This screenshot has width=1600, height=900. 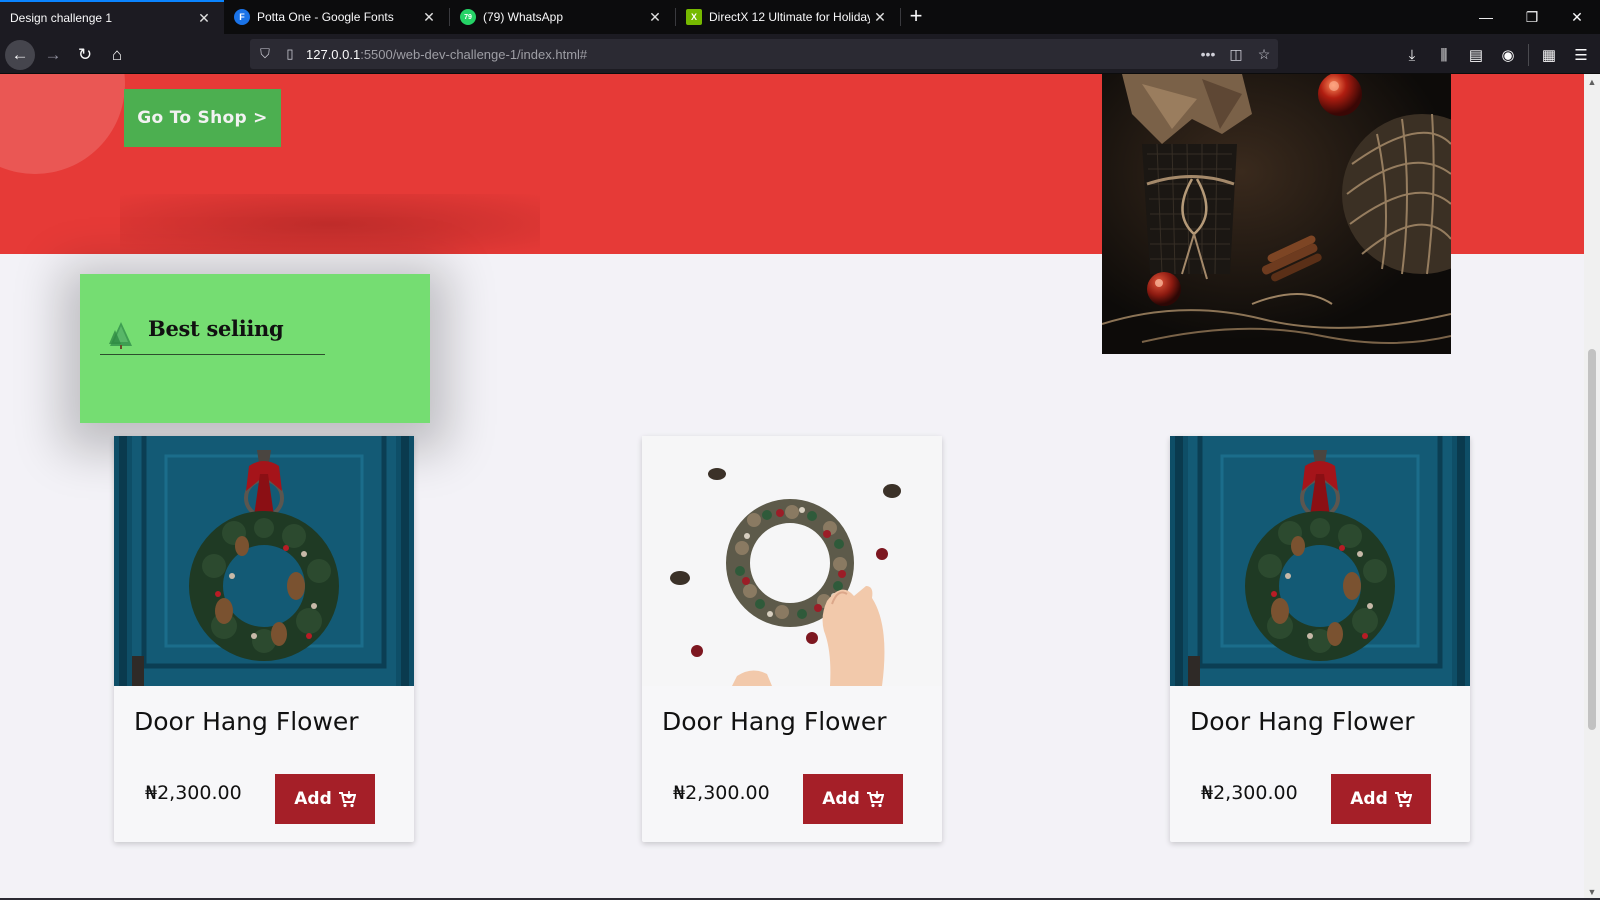 I want to click on pine-tree-icon, so click(x=120, y=335).